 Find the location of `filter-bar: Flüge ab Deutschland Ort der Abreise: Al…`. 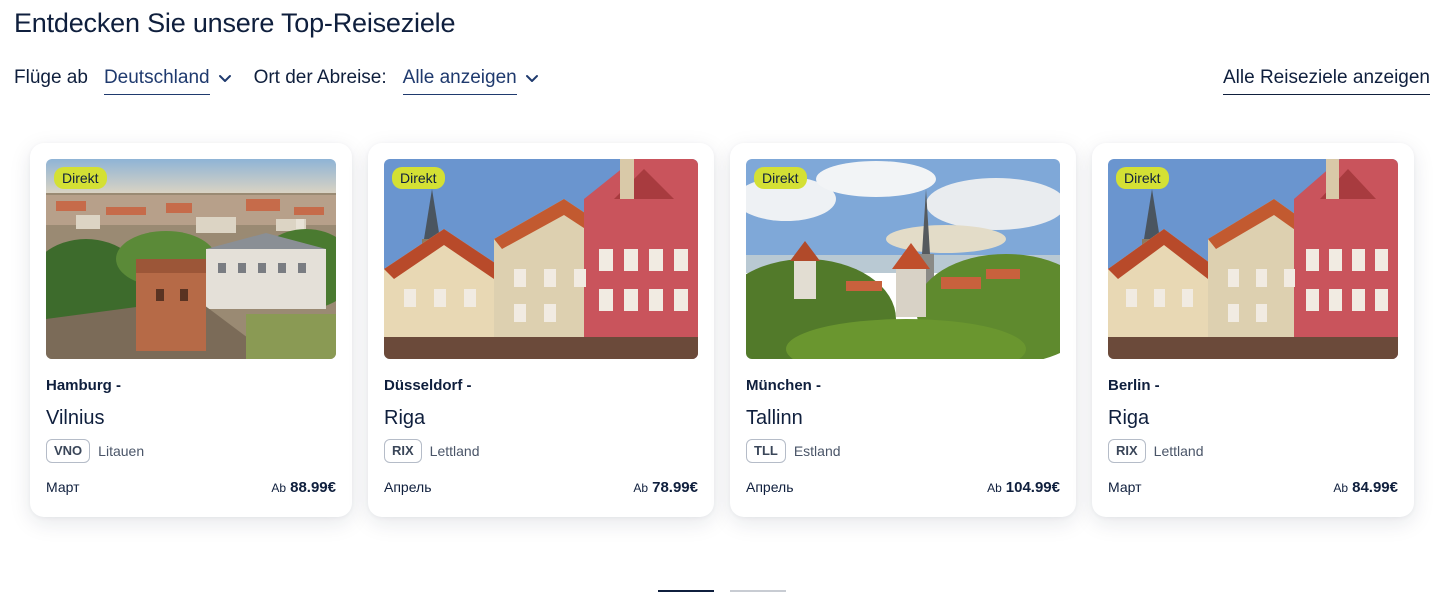

filter-bar: Flüge ab Deutschland Ort der Abreise: Al… is located at coordinates (287, 80).